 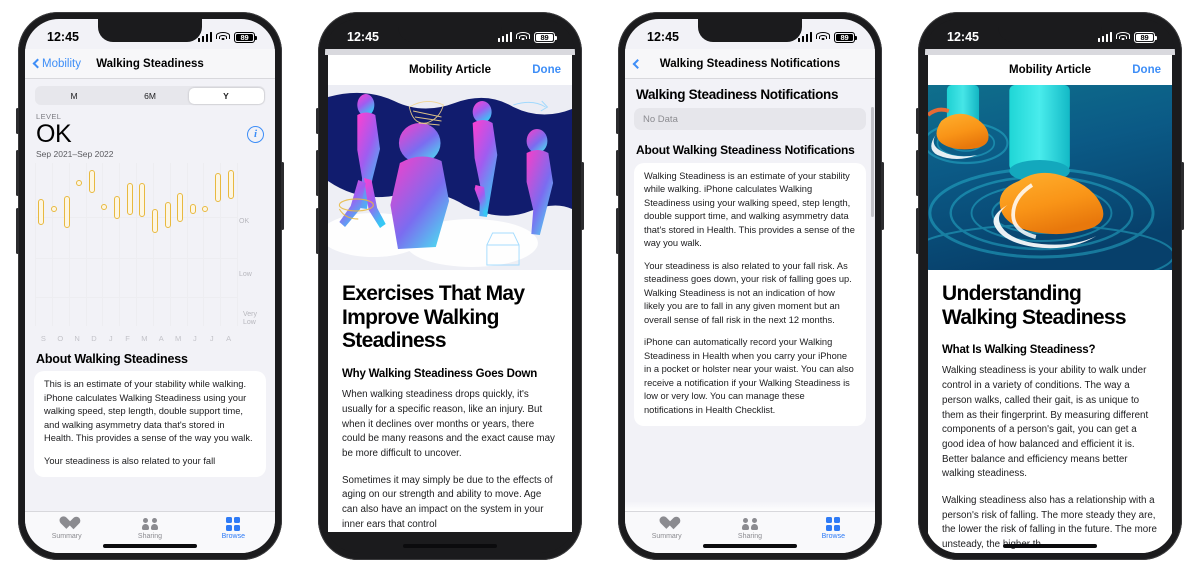 I want to click on about-section-title: About Walking Steadiness Notifications, so click(x=745, y=150).